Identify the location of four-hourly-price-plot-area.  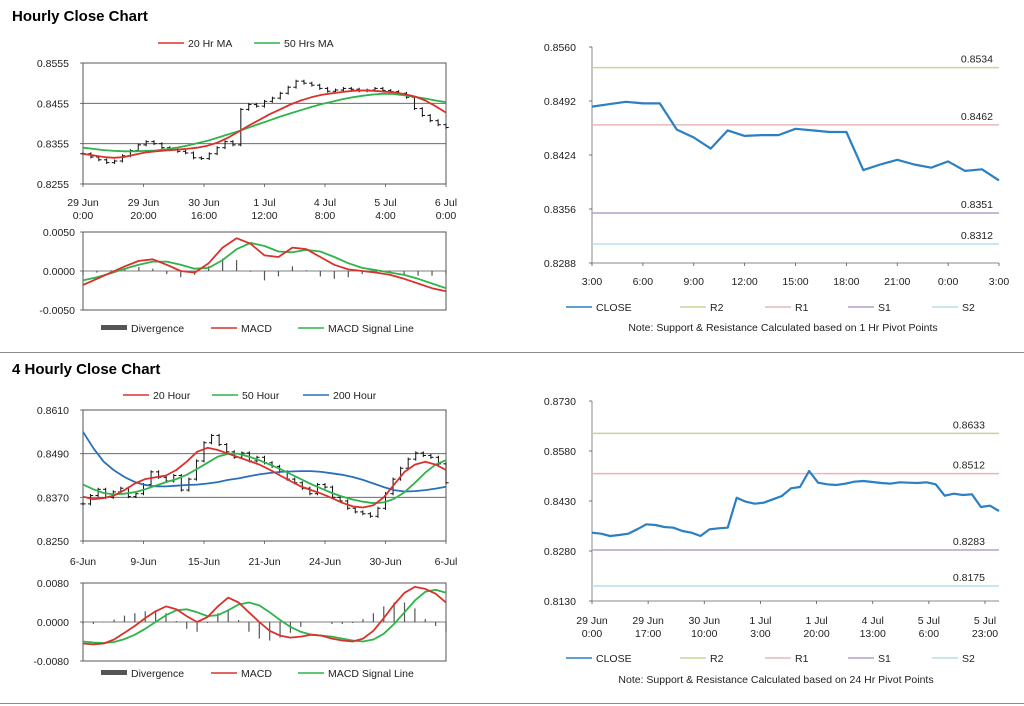
(264, 475).